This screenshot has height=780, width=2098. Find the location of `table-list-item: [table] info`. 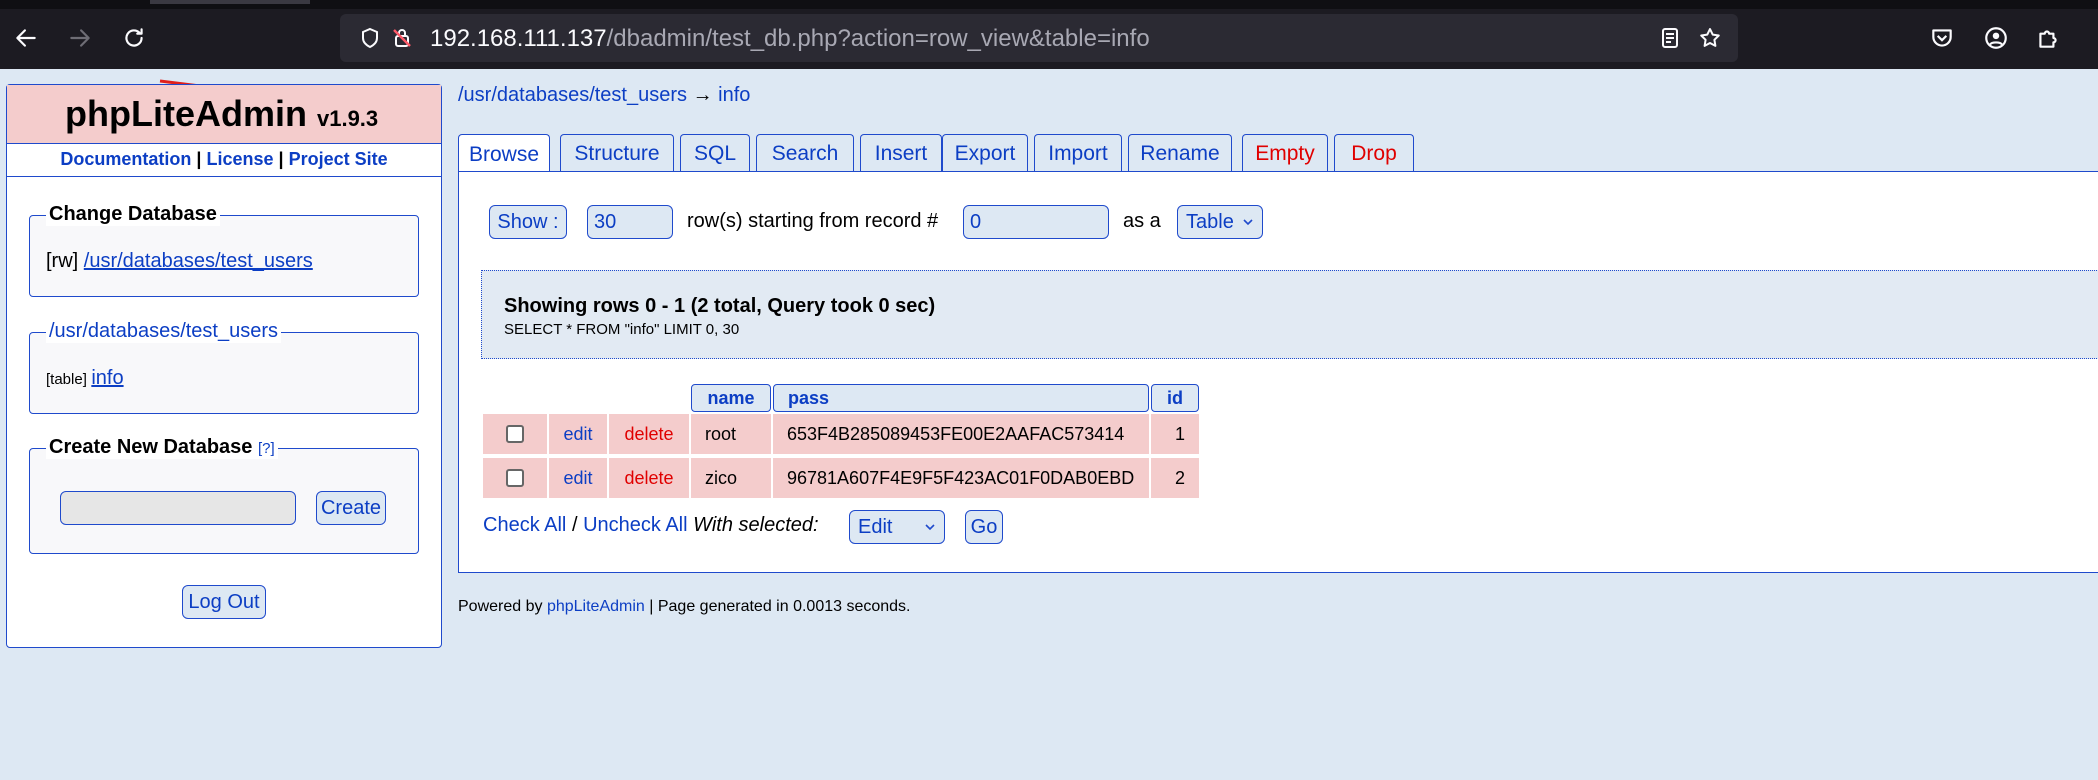

table-list-item: [table] info is located at coordinates (85, 378).